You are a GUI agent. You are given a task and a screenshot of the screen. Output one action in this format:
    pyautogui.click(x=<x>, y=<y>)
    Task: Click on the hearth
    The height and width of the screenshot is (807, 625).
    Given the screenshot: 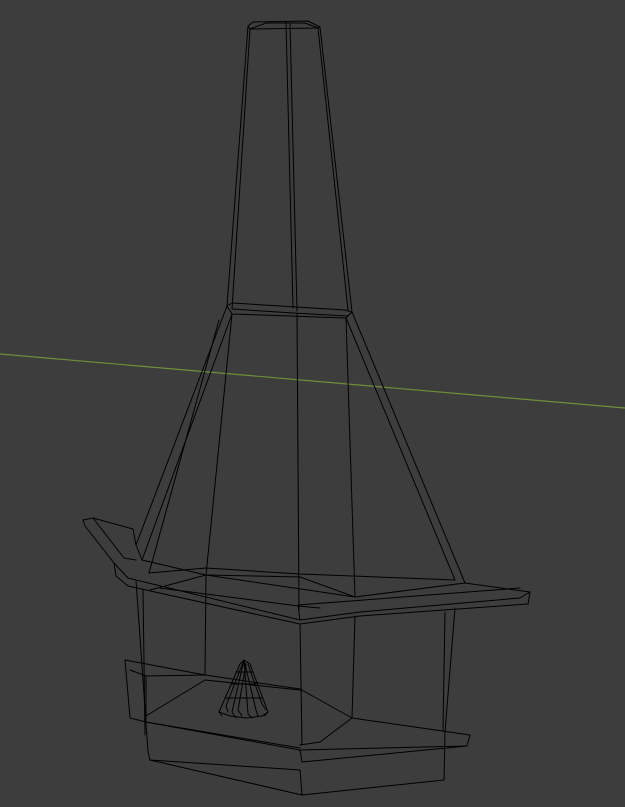 What is the action you would take?
    pyautogui.click(x=297, y=727)
    